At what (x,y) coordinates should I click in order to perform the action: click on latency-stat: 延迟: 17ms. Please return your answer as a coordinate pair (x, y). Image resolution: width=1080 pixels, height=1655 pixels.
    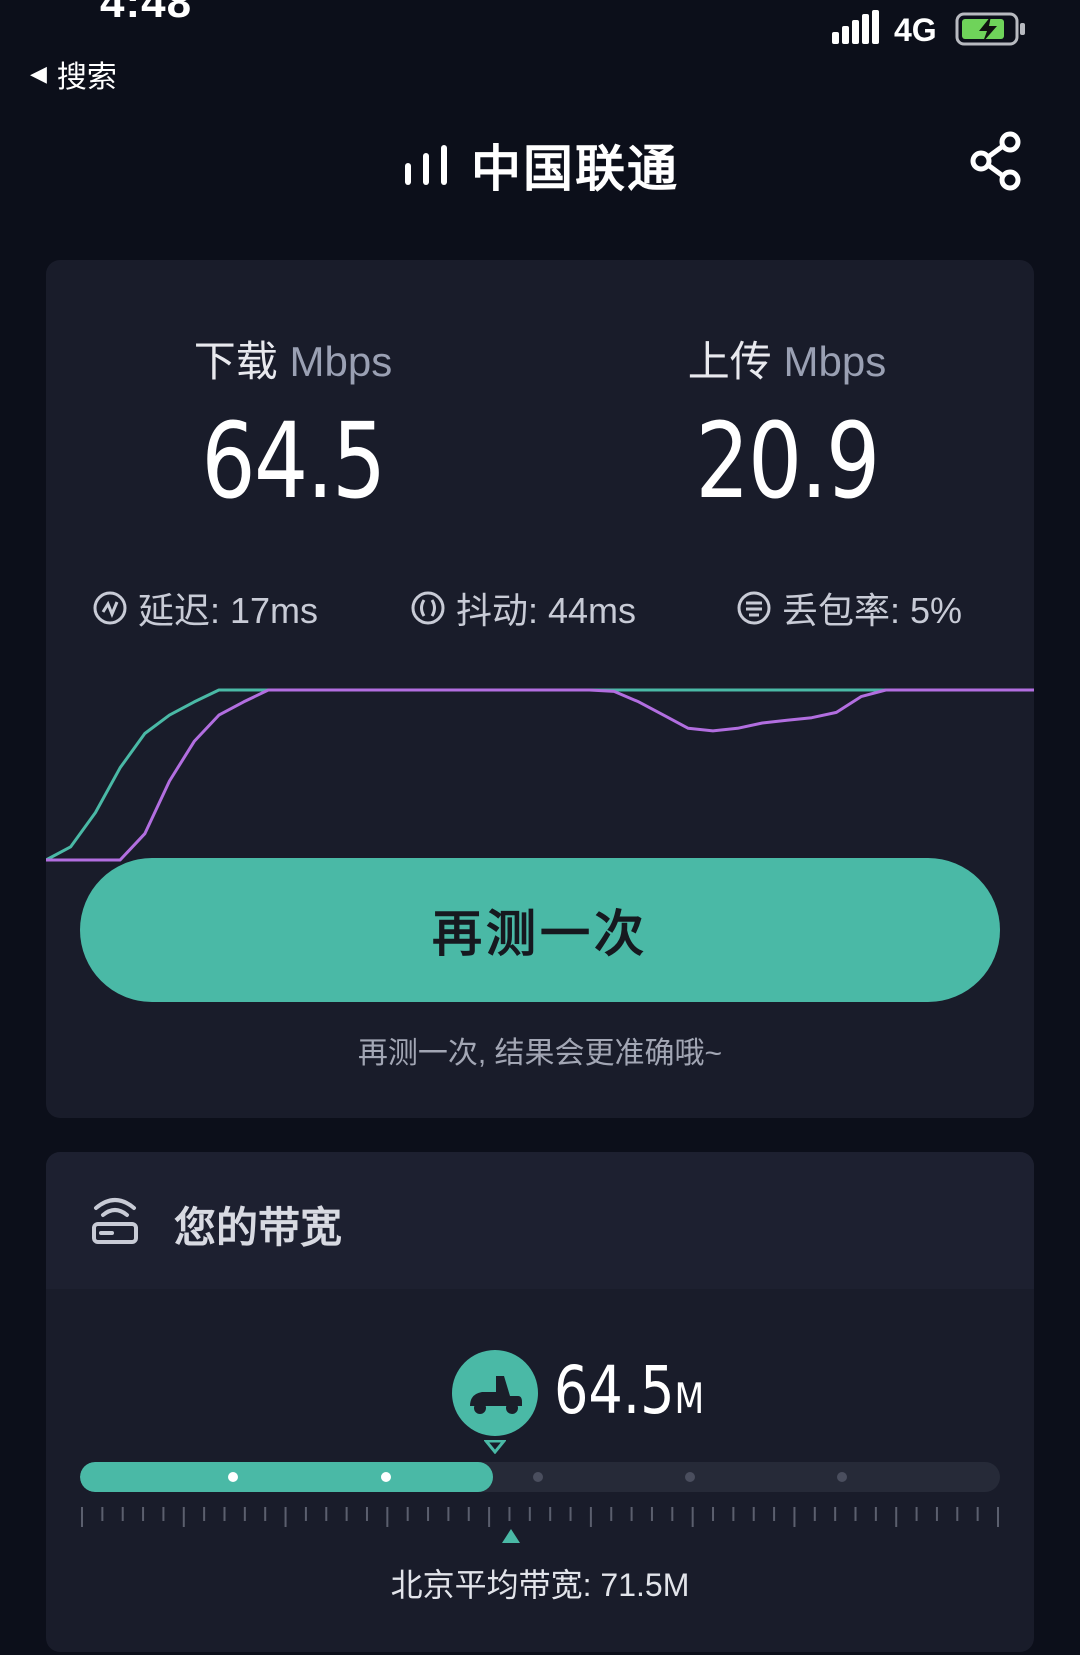
    Looking at the image, I should click on (205, 608).